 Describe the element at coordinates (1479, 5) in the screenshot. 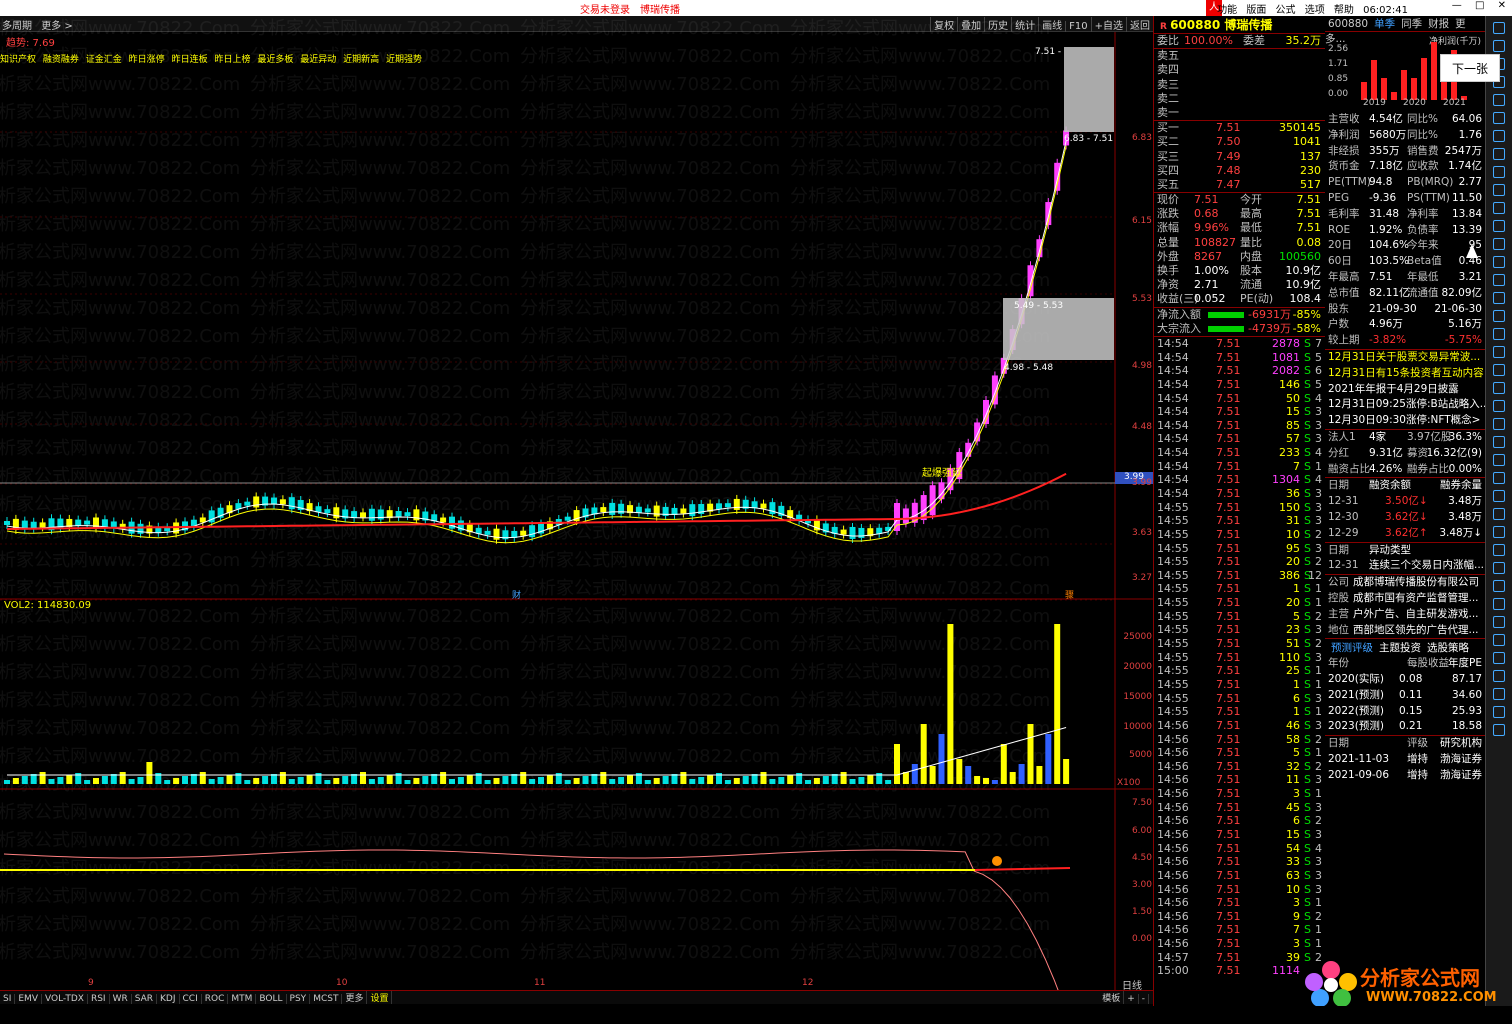

I see `maximize-button: □` at that location.